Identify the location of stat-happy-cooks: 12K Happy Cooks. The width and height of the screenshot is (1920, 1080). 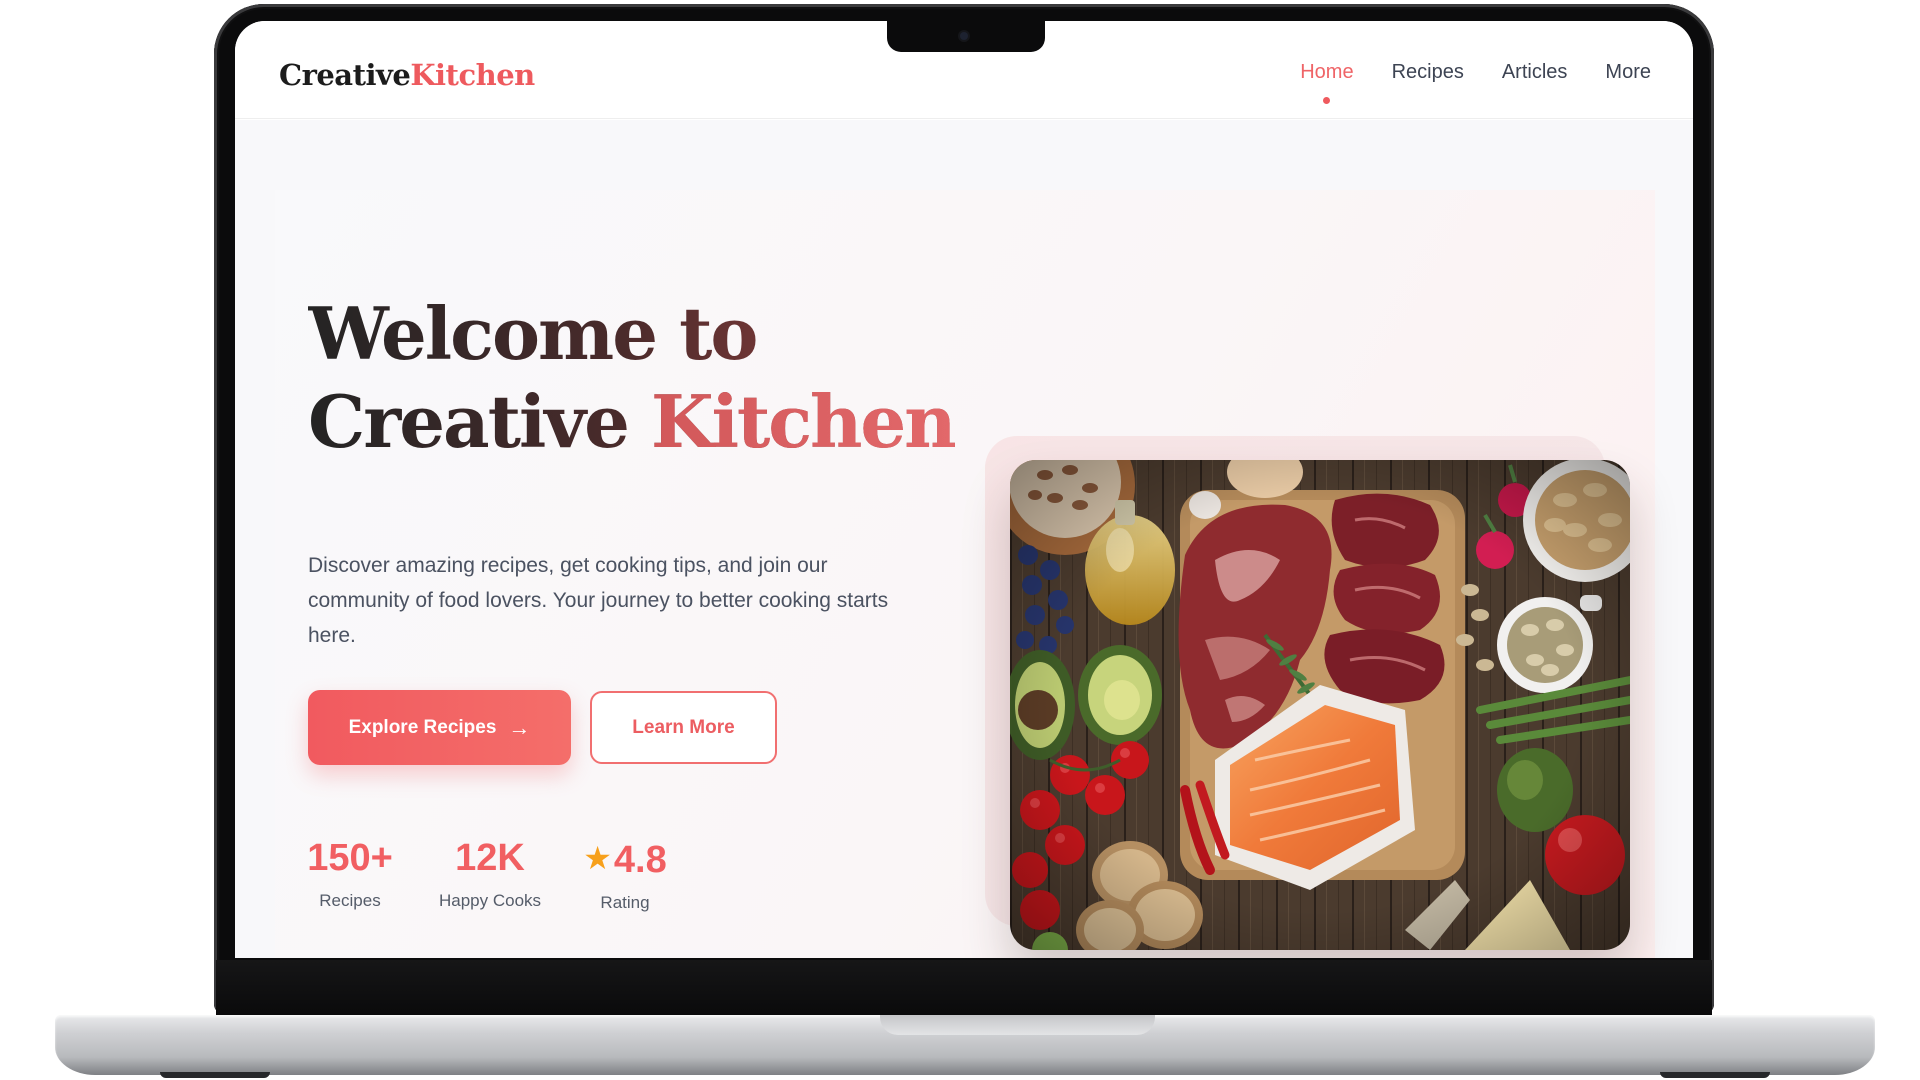
(490, 873).